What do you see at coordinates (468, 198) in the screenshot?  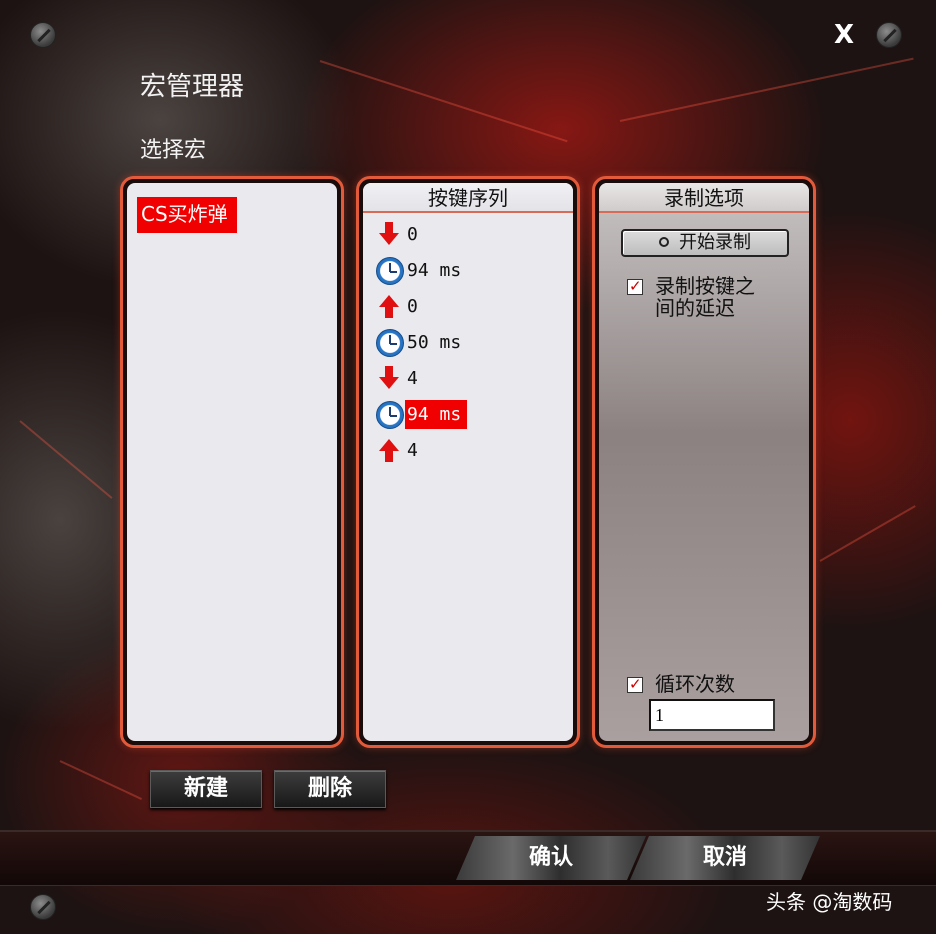 I see `key-sequence-header: 按键序列` at bounding box center [468, 198].